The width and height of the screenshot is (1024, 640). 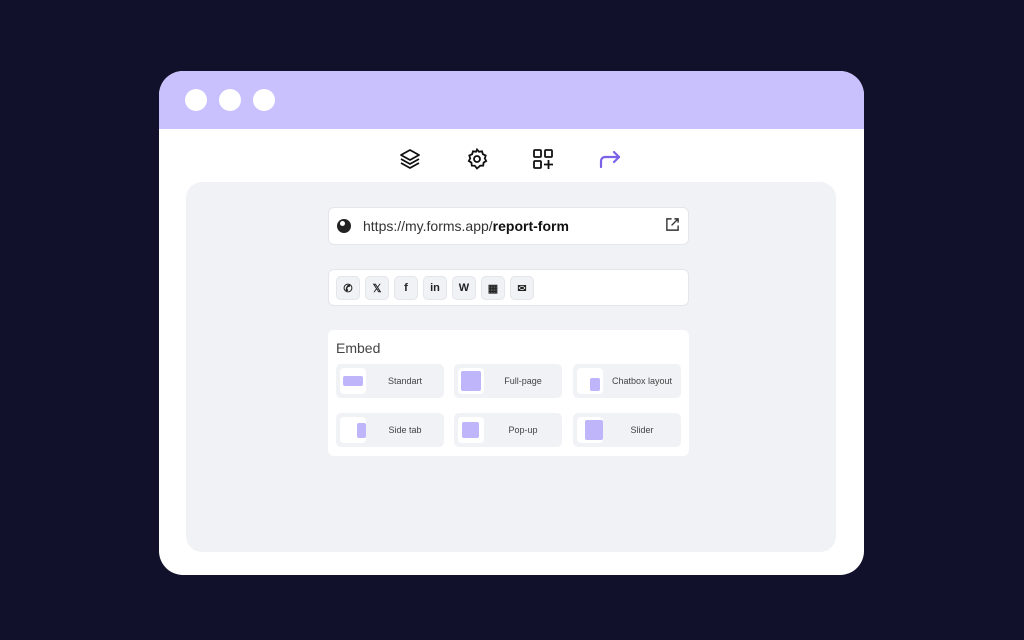 I want to click on embed-title: Embed, so click(x=358, y=348).